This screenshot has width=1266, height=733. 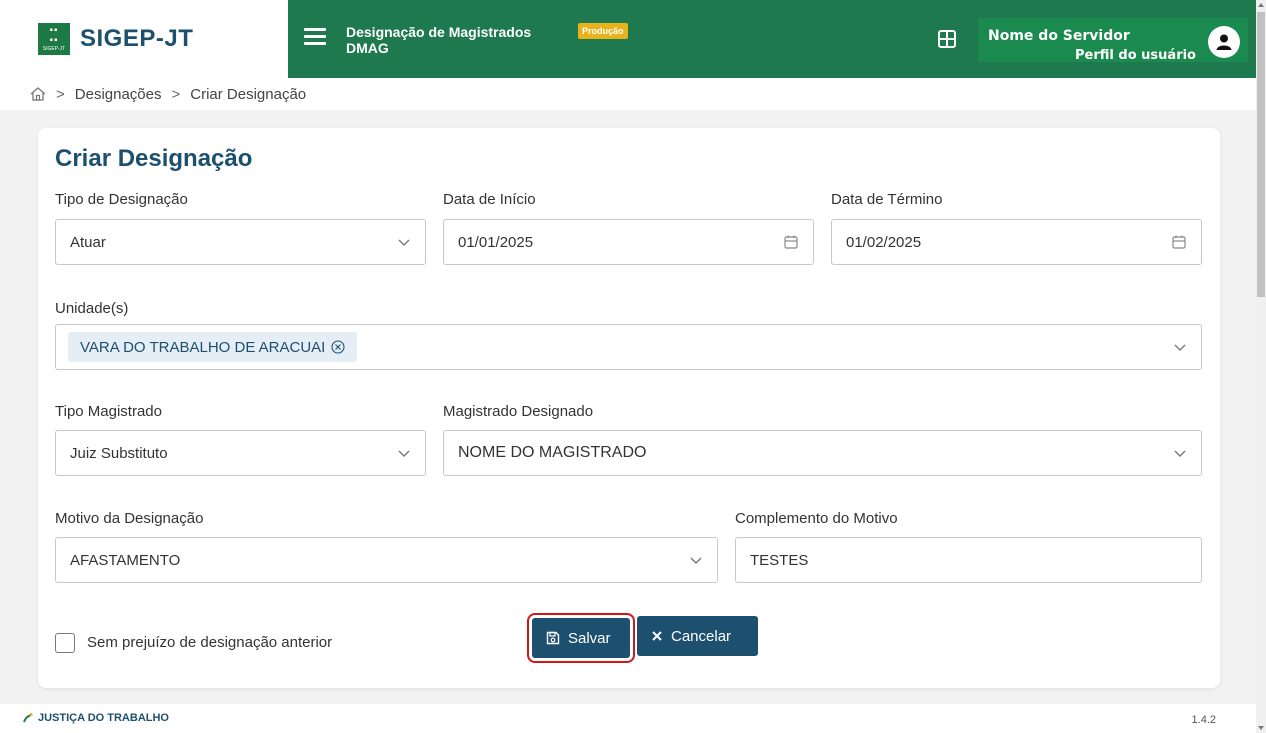 I want to click on magistrado-designado-select: NOME DO MAGISTRADO, so click(x=822, y=453).